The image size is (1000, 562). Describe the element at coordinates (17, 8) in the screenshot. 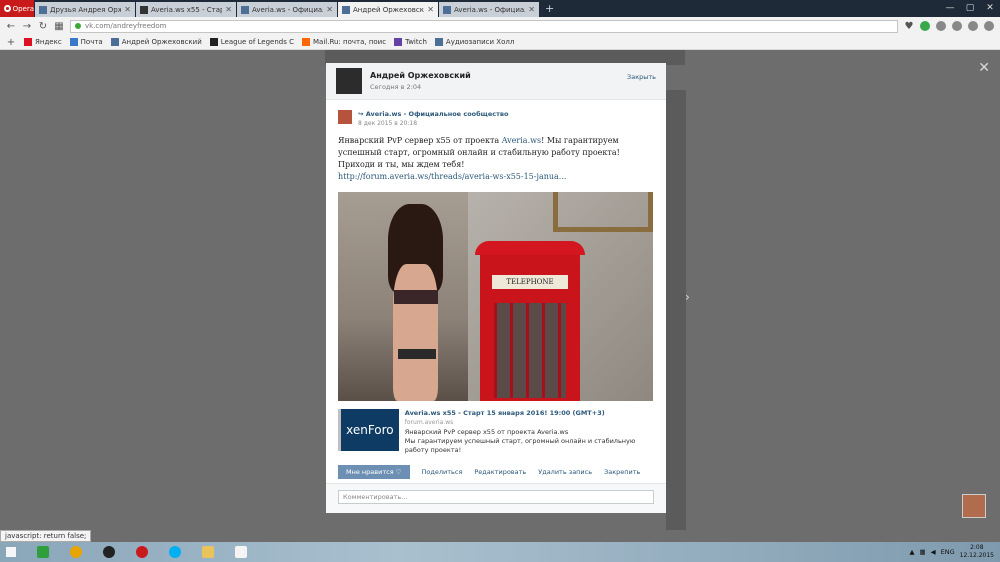

I see `opera-menu-button: Opera` at that location.